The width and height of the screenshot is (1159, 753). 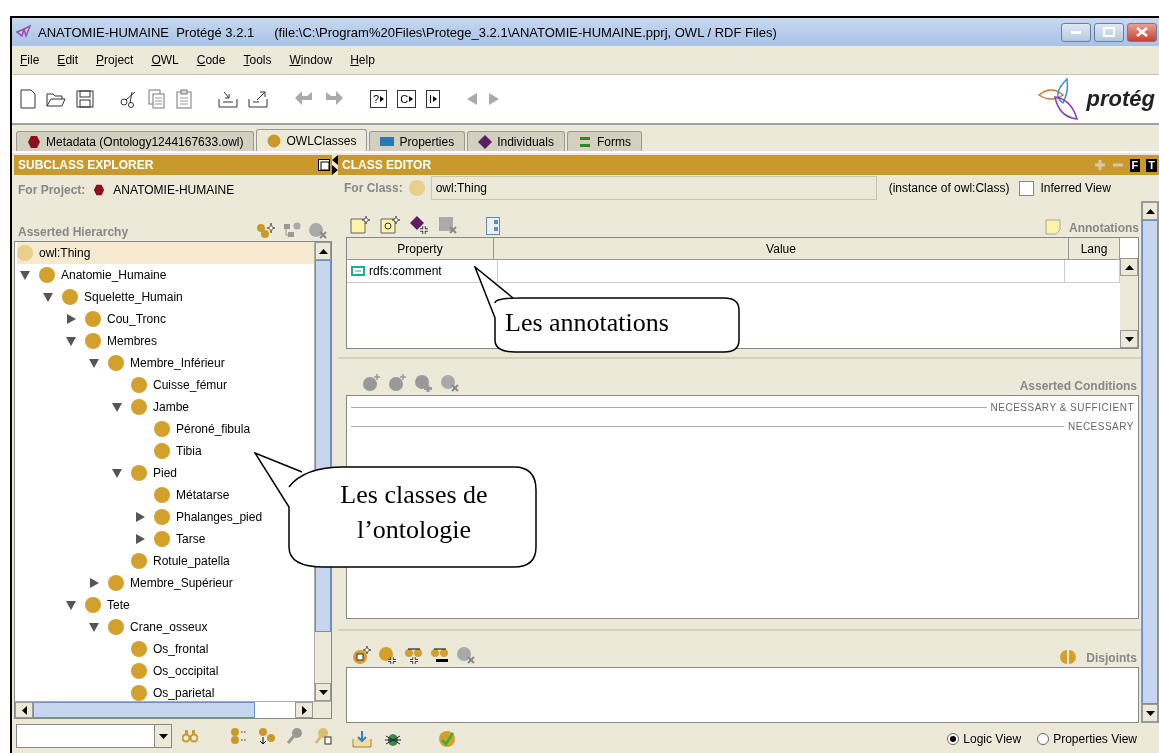 What do you see at coordinates (161, 649) in the screenshot?
I see `tree-item: Os_frontal` at bounding box center [161, 649].